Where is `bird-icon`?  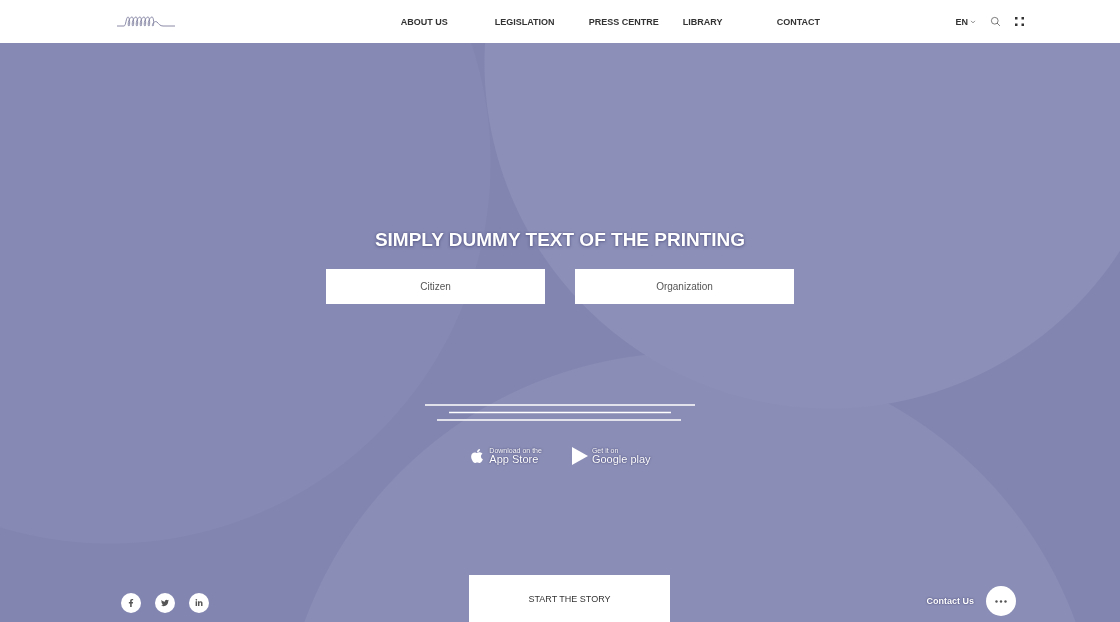
bird-icon is located at coordinates (165, 603).